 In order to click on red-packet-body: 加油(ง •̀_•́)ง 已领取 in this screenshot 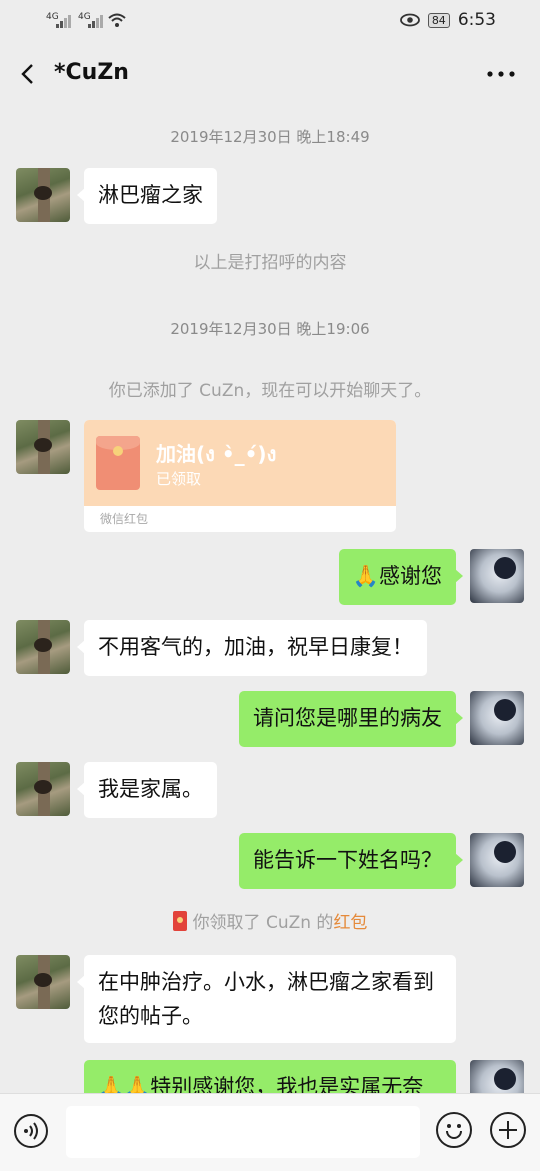, I will do `click(240, 463)`.